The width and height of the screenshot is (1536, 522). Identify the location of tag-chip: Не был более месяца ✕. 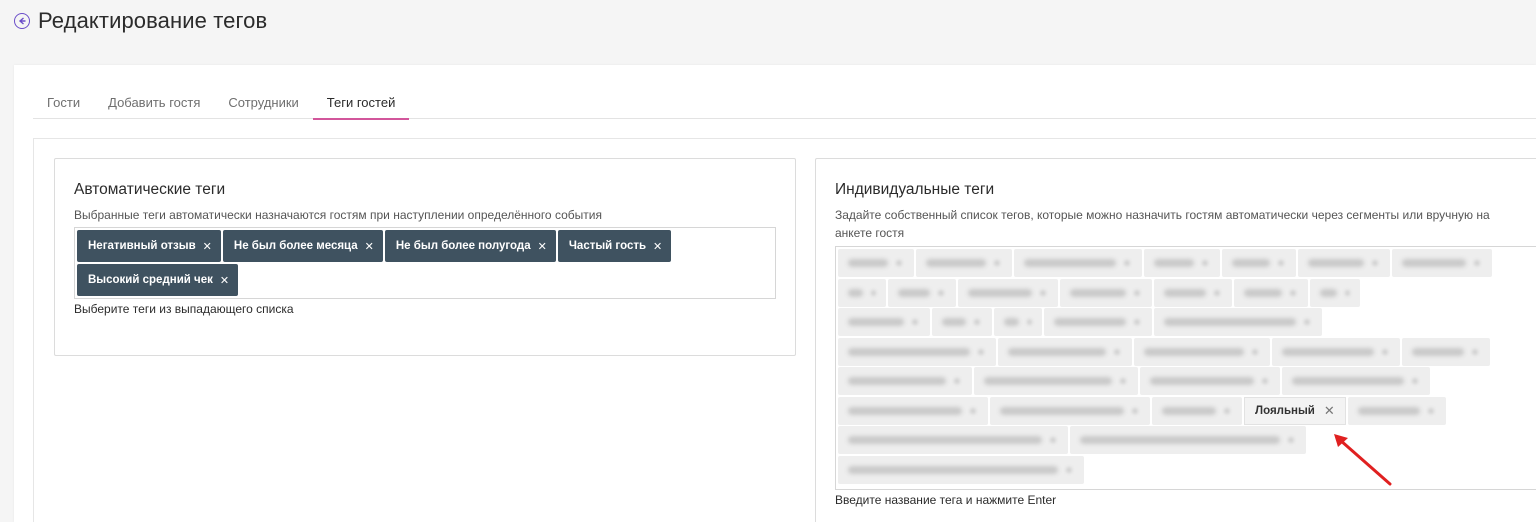
(302, 246).